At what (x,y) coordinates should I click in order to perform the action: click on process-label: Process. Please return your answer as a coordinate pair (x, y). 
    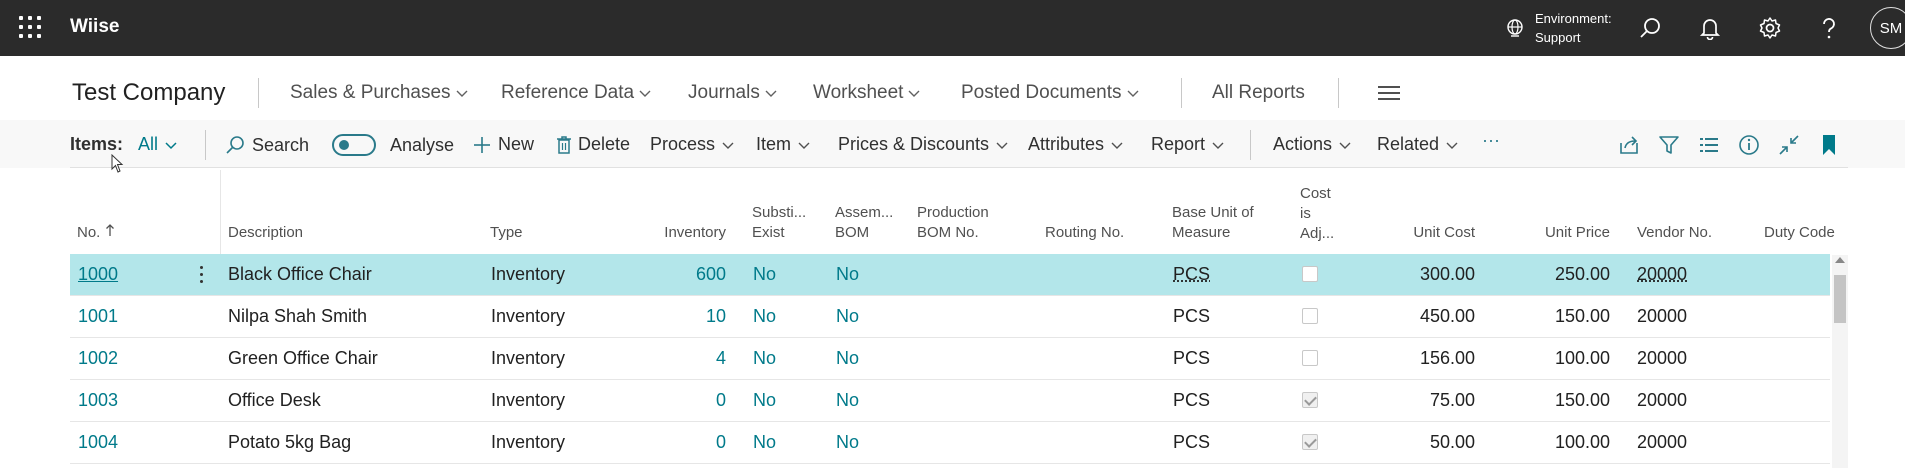
    Looking at the image, I should click on (682, 144).